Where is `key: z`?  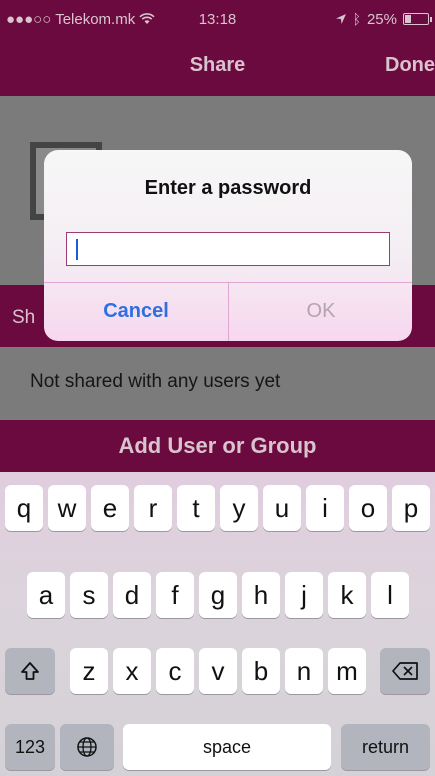 key: z is located at coordinates (89, 671).